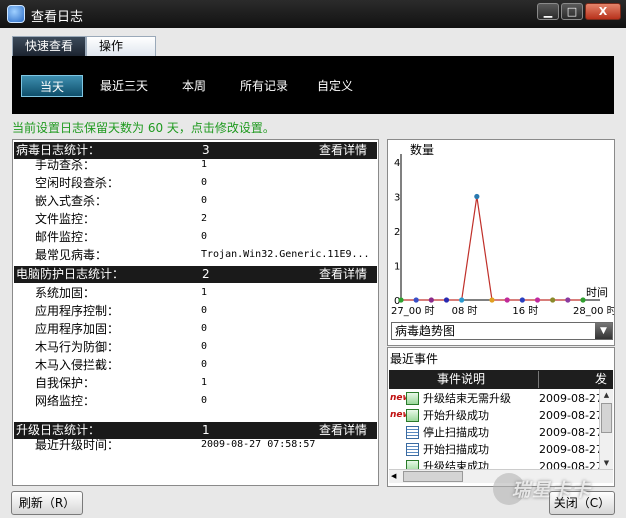  I want to click on x-tick-label: 16 时, so click(525, 311).